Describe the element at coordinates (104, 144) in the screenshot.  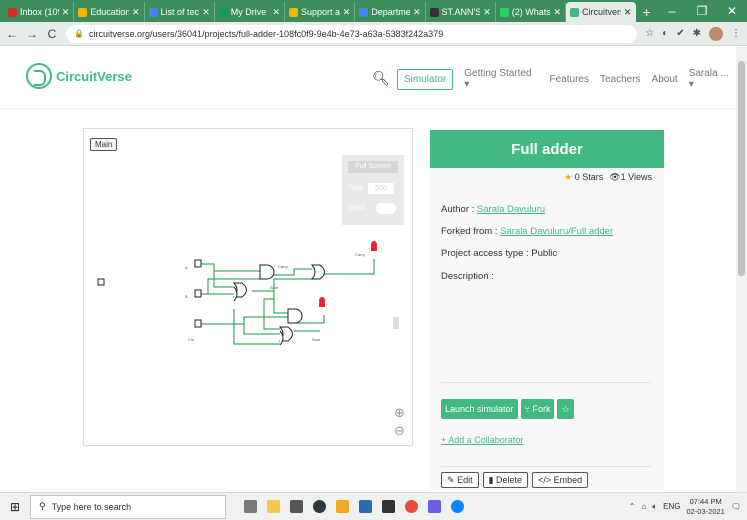
I see `main-circuit-tab: Main` at that location.